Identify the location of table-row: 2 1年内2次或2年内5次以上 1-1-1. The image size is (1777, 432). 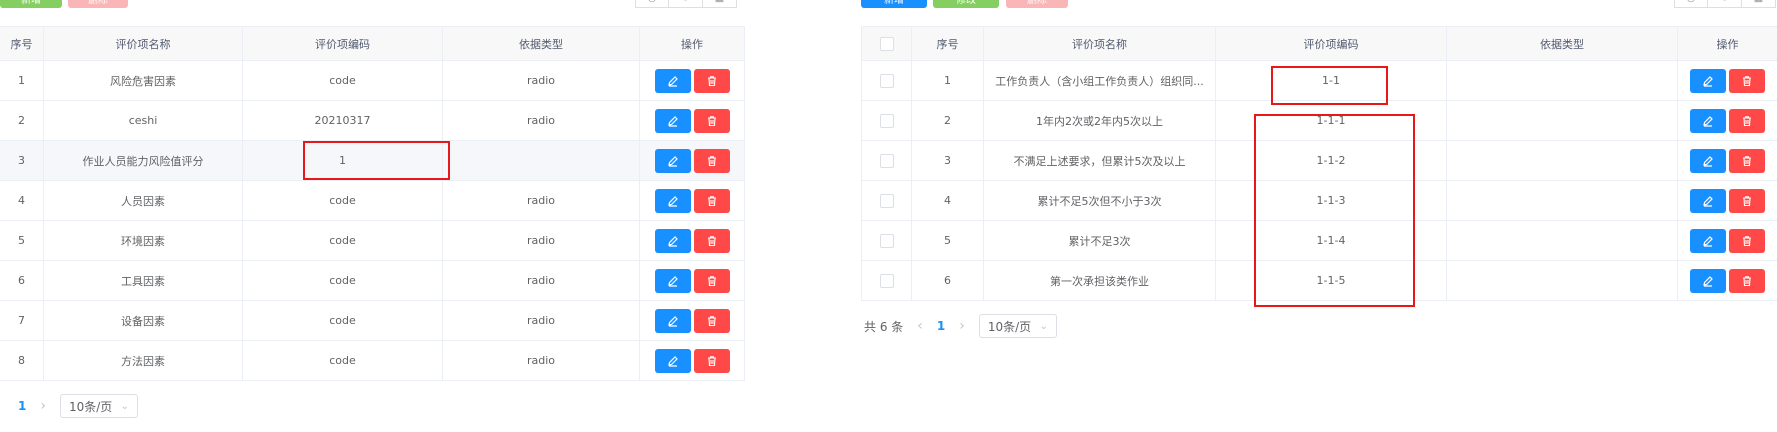
(1319, 120).